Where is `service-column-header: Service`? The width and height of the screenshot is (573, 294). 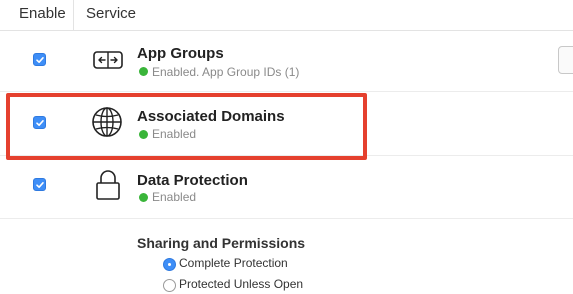 service-column-header: Service is located at coordinates (111, 13).